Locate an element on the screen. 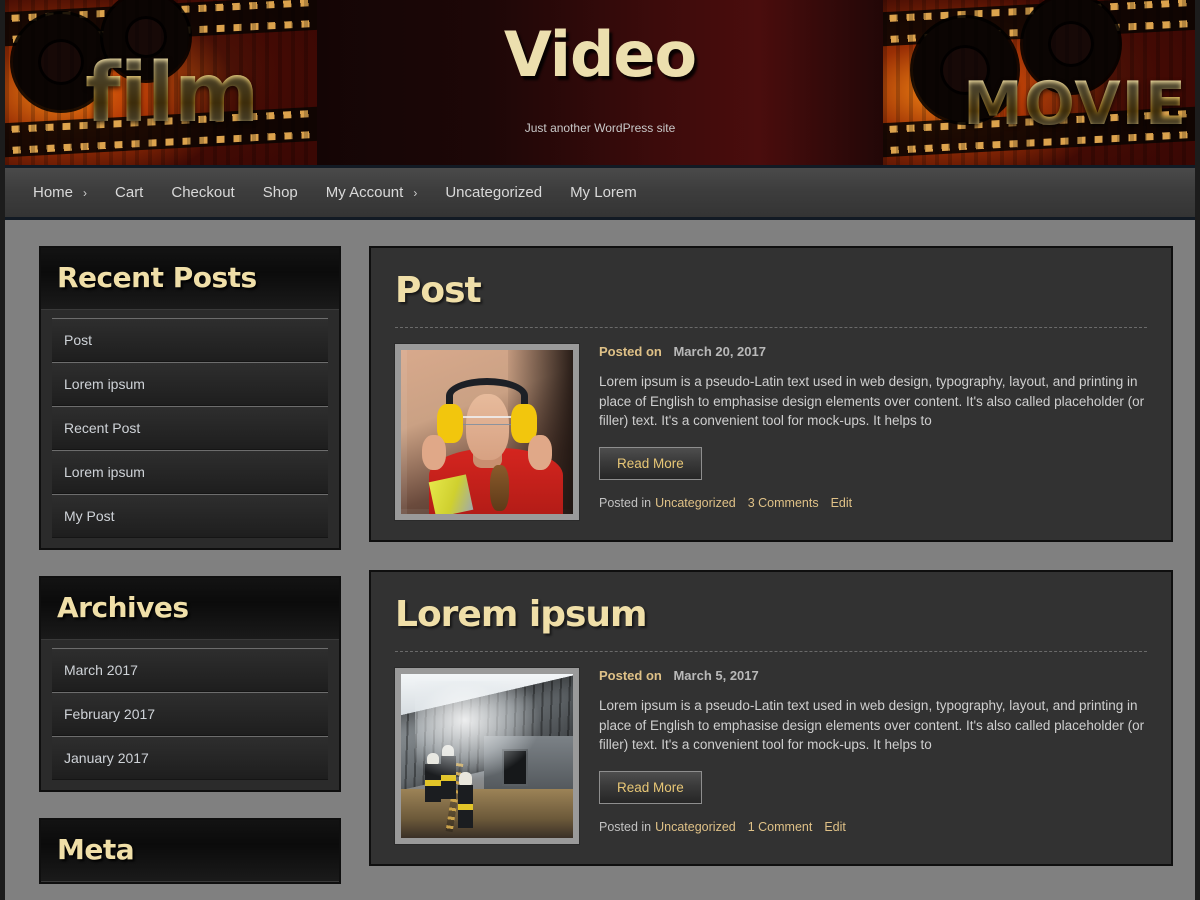  recent-post-link: My Post is located at coordinates (190, 516).